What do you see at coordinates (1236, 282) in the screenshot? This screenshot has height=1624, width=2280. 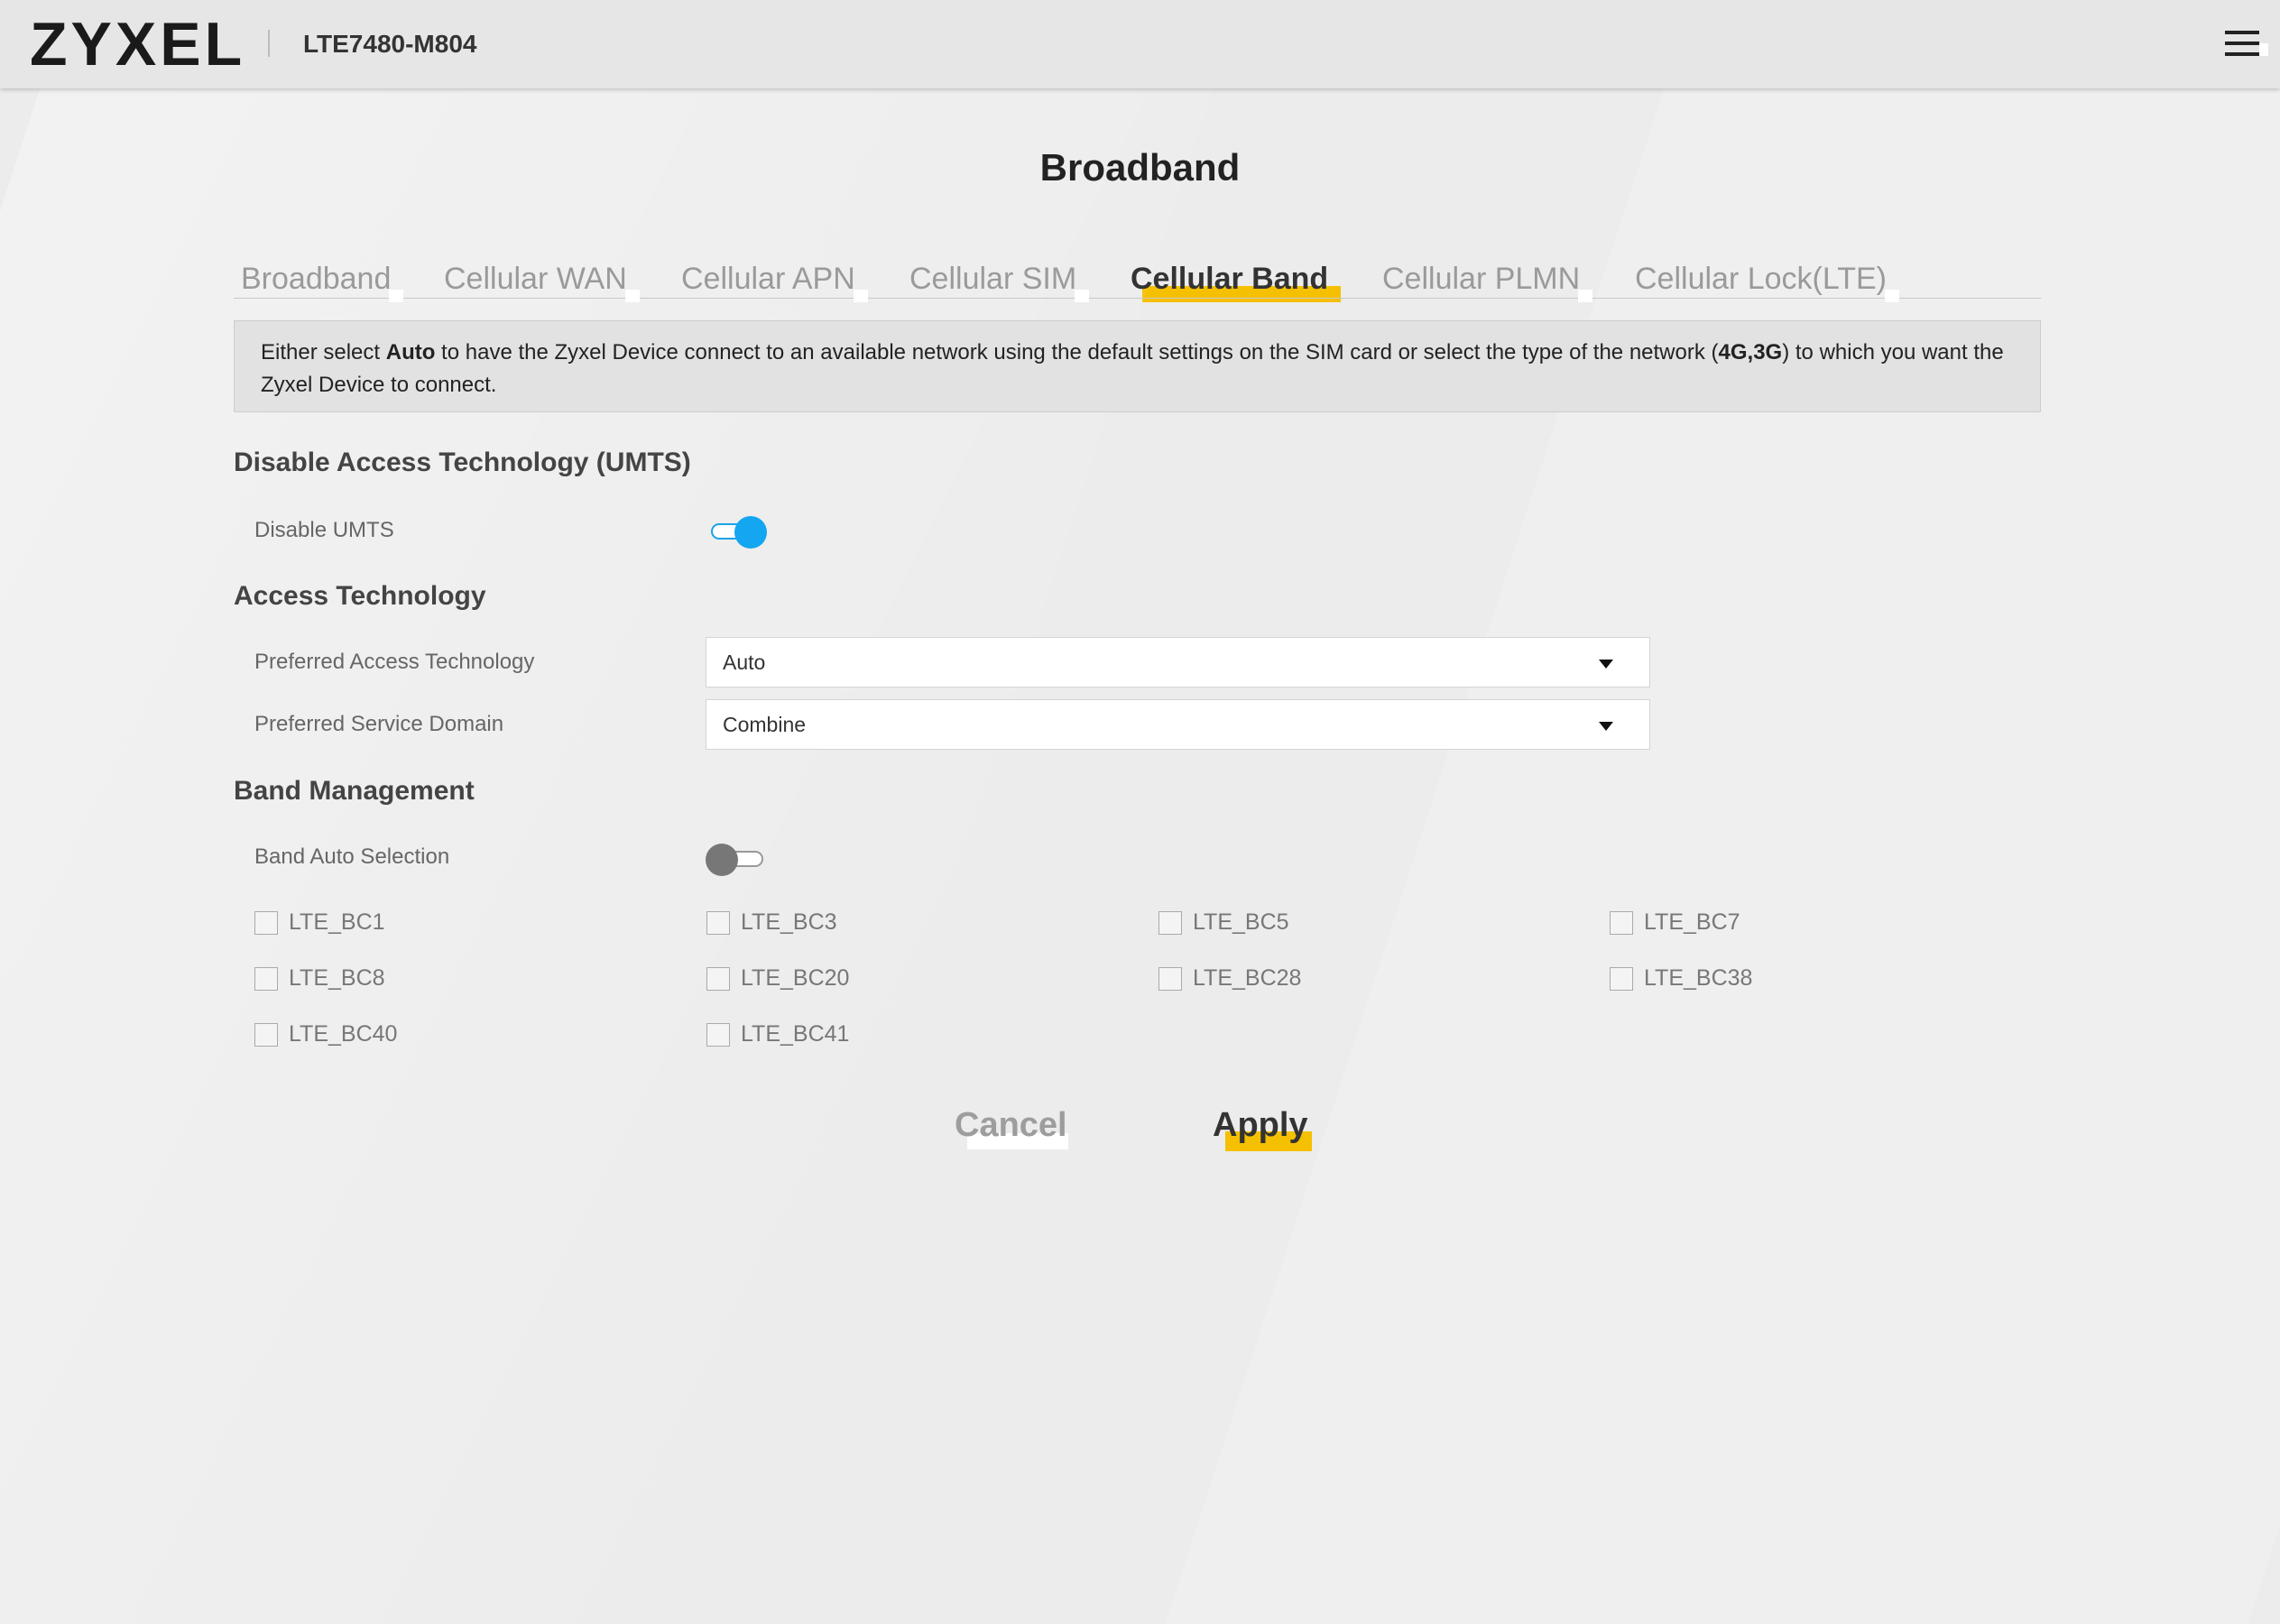 I see `tab-cellular-band: Cellular Band` at bounding box center [1236, 282].